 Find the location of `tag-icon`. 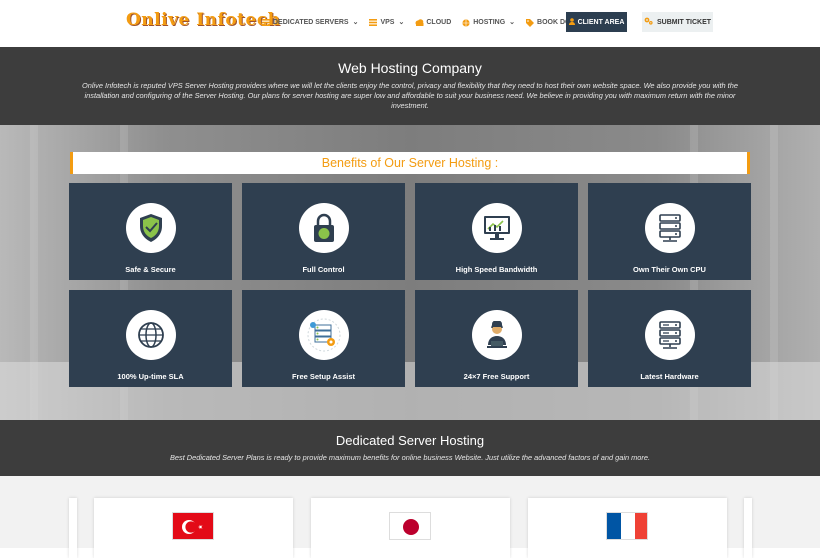

tag-icon is located at coordinates (530, 22).